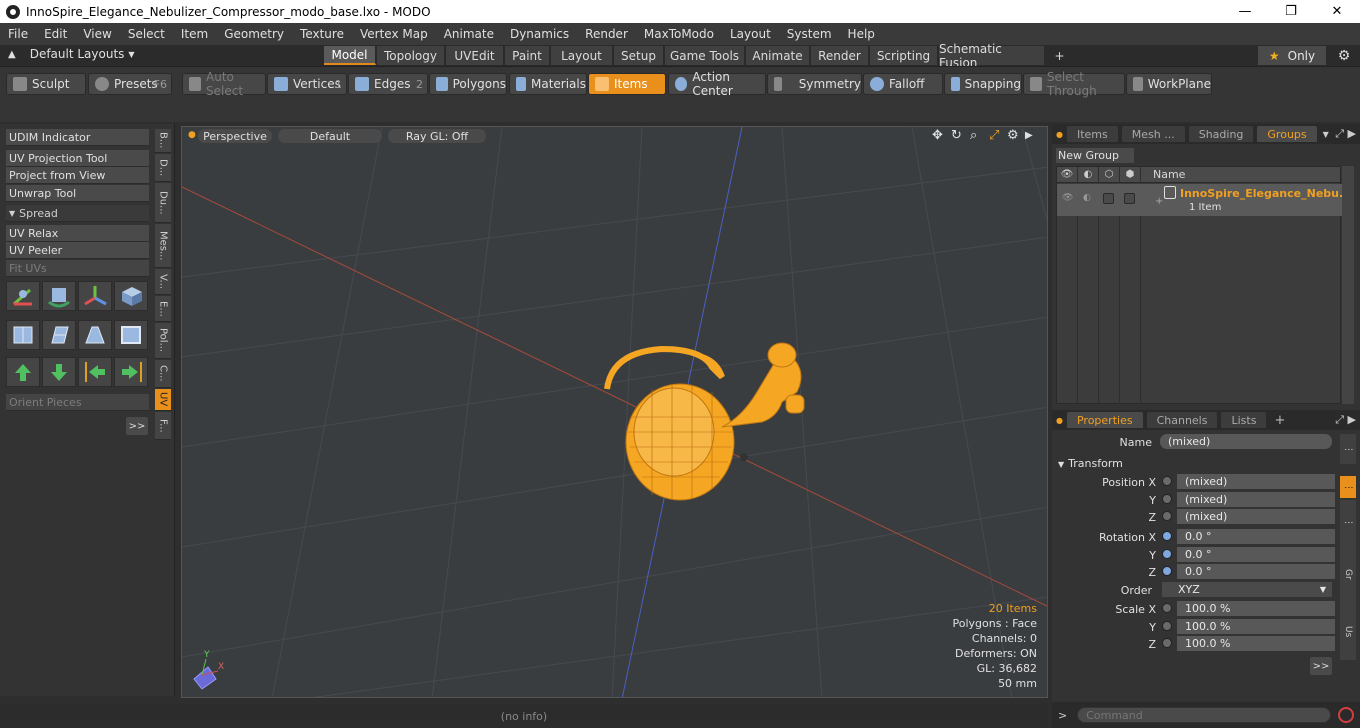 Image resolution: width=1360 pixels, height=728 pixels. What do you see at coordinates (254, 34) in the screenshot?
I see `menu-geometry: Geometry` at bounding box center [254, 34].